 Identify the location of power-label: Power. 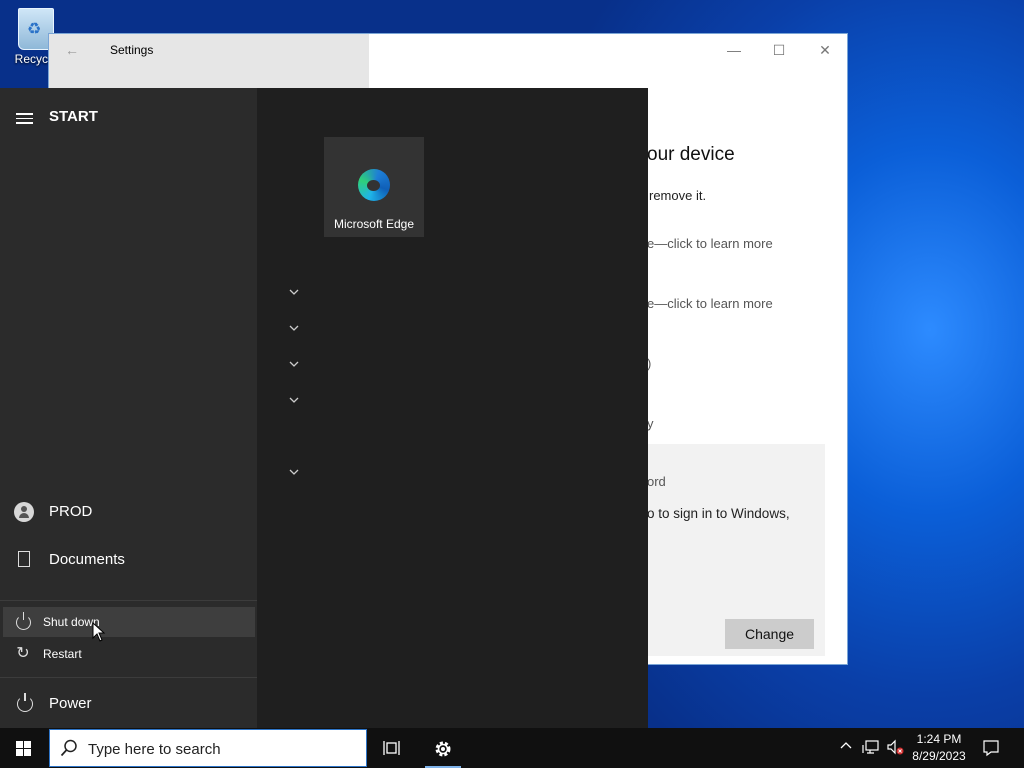
(70, 703).